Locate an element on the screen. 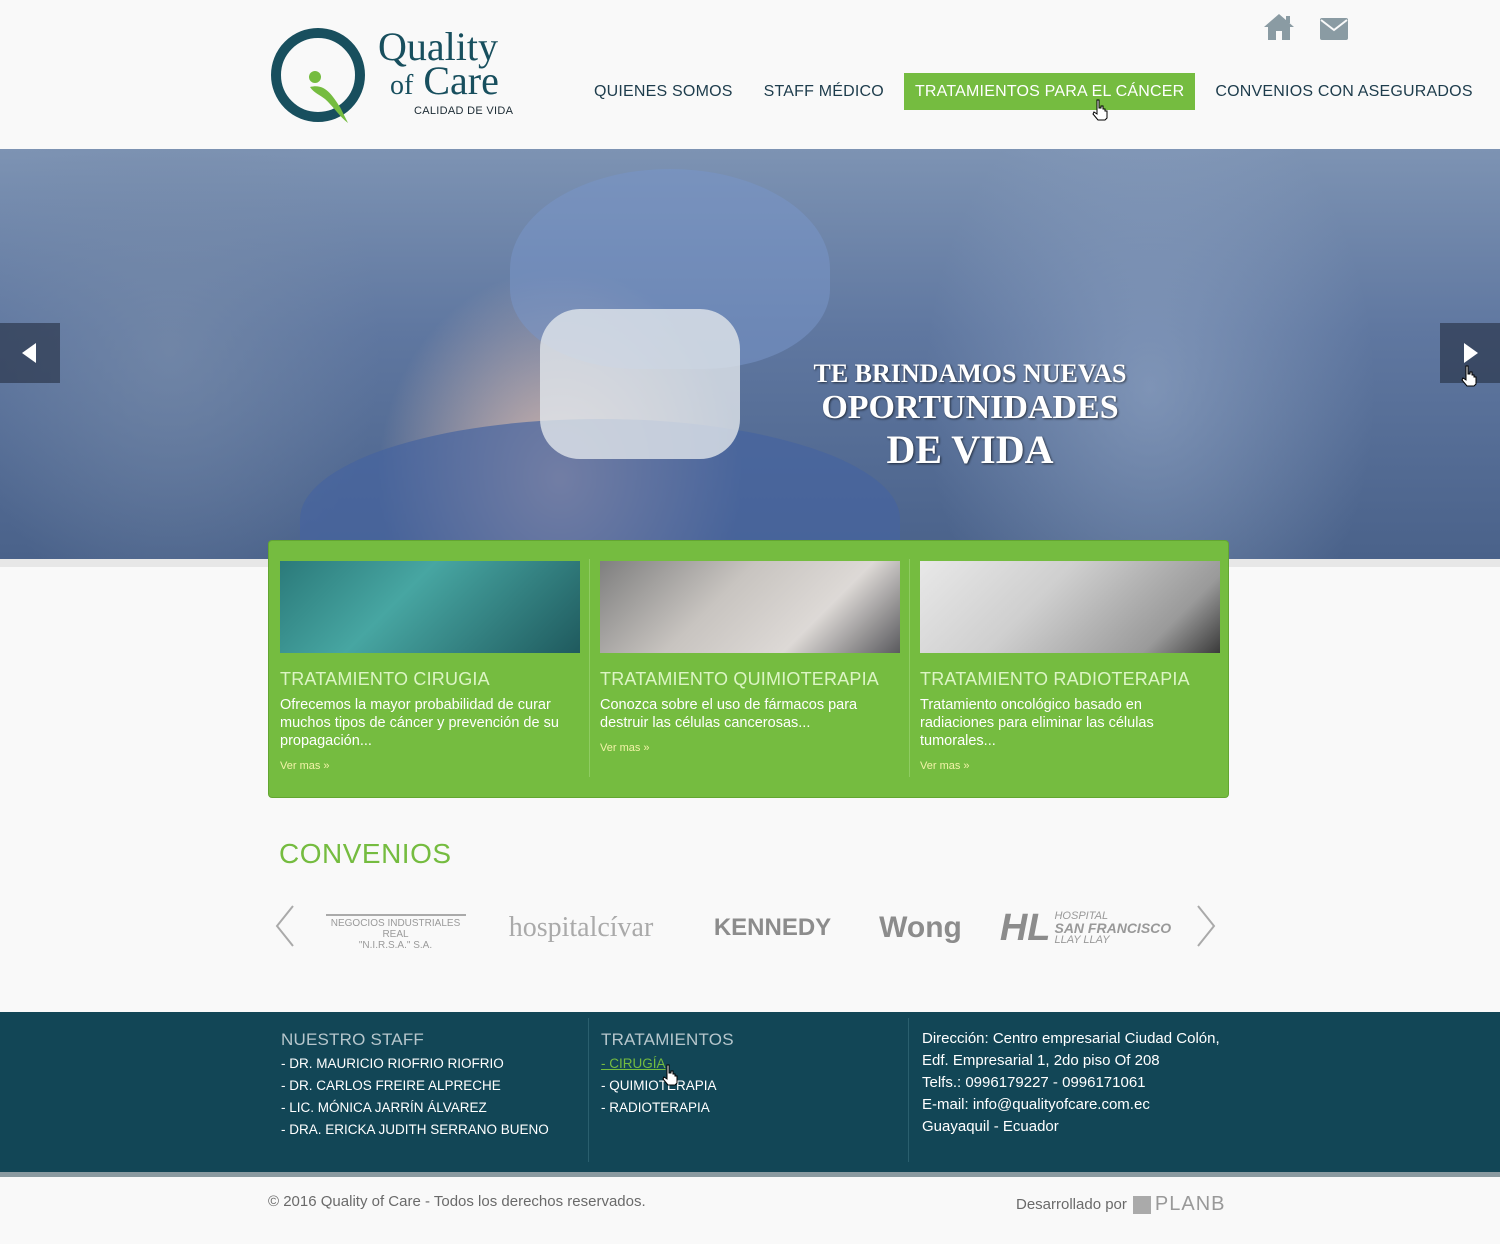  nav-staff-medico: STAFF MÉDICO is located at coordinates (824, 91).